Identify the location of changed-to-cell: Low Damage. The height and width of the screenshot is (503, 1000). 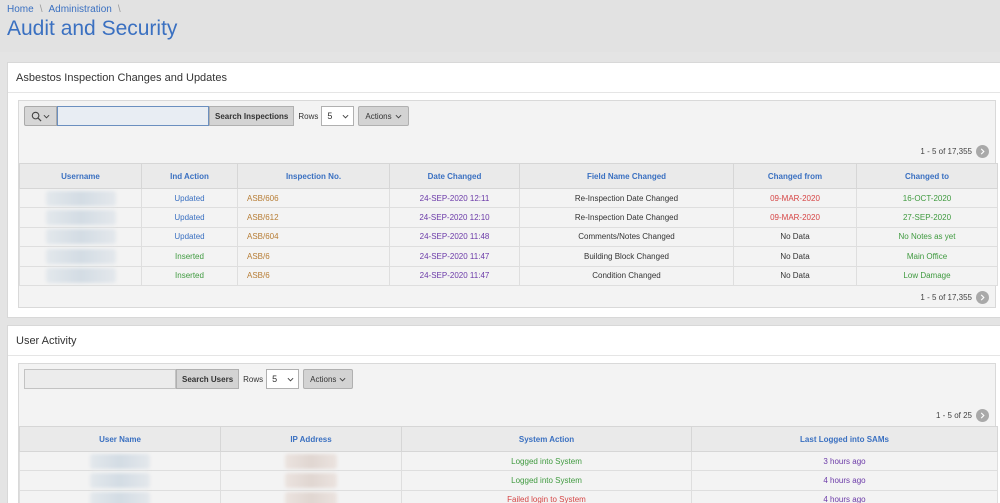
(927, 275).